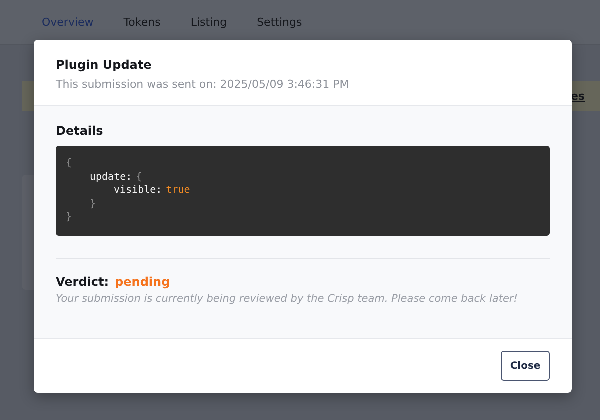  What do you see at coordinates (111, 177) in the screenshot?
I see `code-key: update:` at bounding box center [111, 177].